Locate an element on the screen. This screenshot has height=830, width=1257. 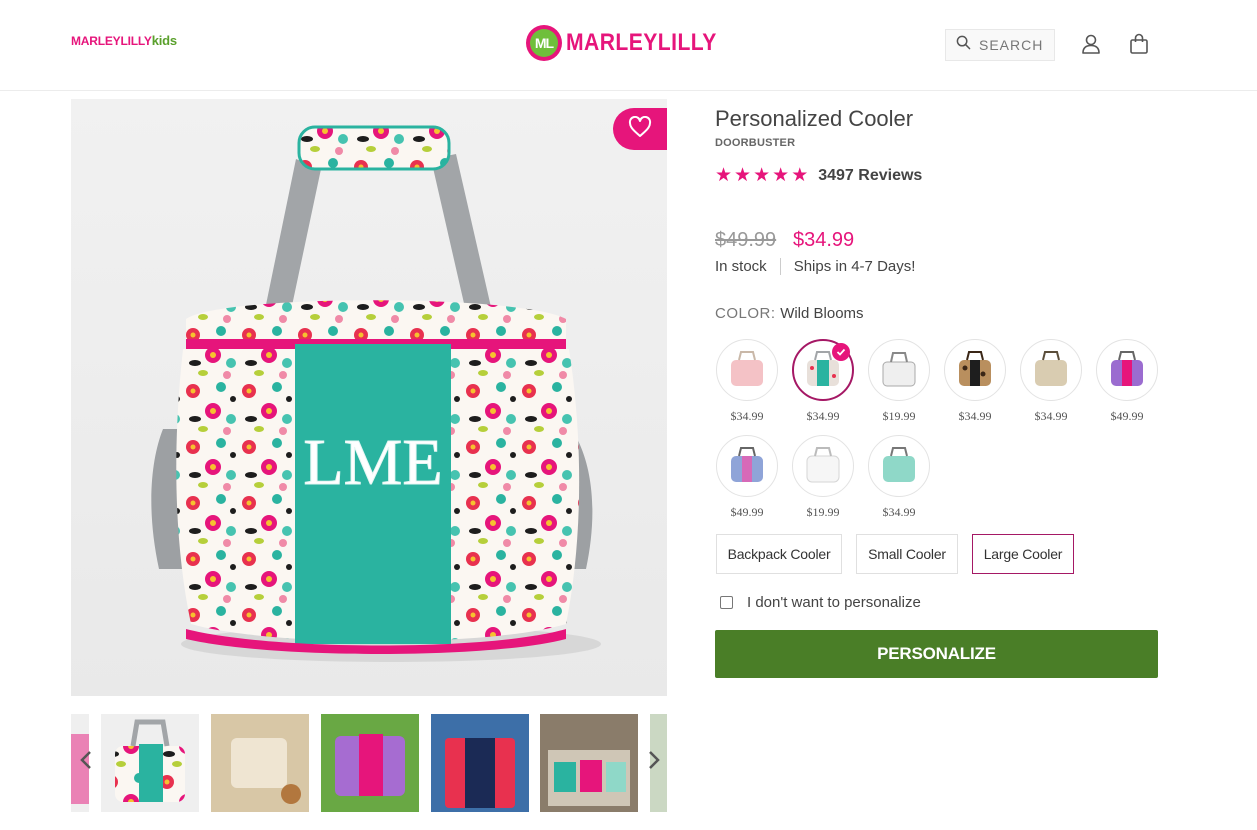
color-swatch-selected: $34.99 is located at coordinates (823, 381).